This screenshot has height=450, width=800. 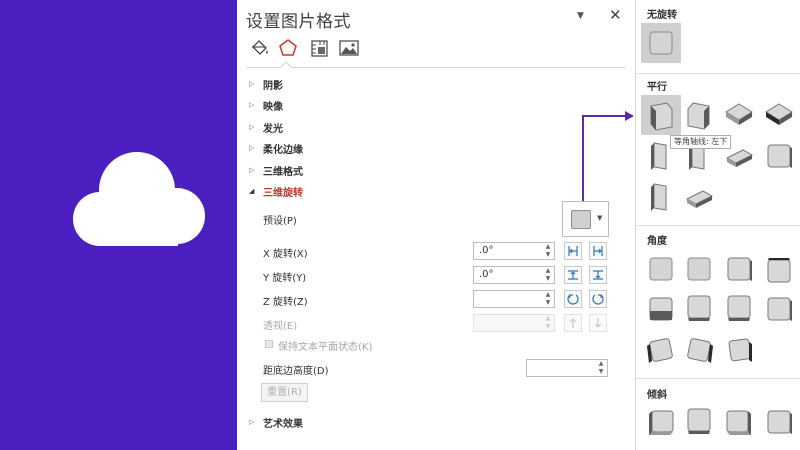 What do you see at coordinates (598, 323) in the screenshot?
I see `perspective-decrease-button` at bounding box center [598, 323].